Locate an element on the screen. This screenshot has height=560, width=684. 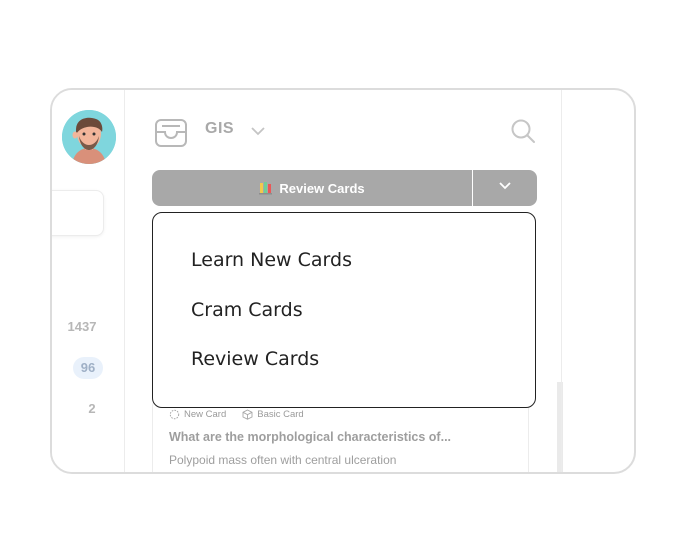
review-cards-label: Review Cards is located at coordinates (322, 188).